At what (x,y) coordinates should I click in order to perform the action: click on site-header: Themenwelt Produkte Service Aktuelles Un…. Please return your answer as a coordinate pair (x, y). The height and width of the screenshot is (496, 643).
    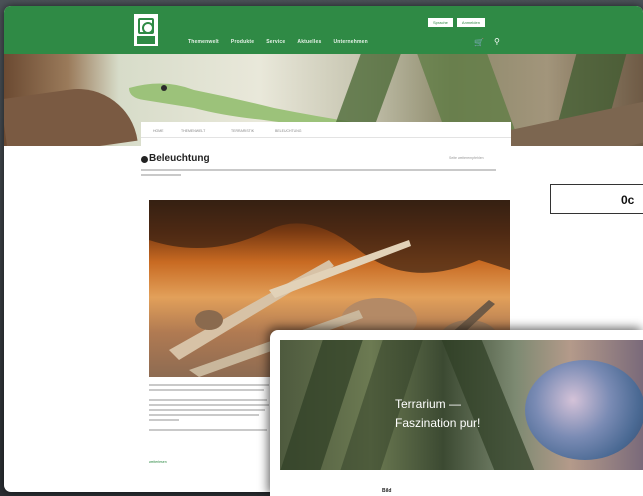
    Looking at the image, I should click on (323, 30).